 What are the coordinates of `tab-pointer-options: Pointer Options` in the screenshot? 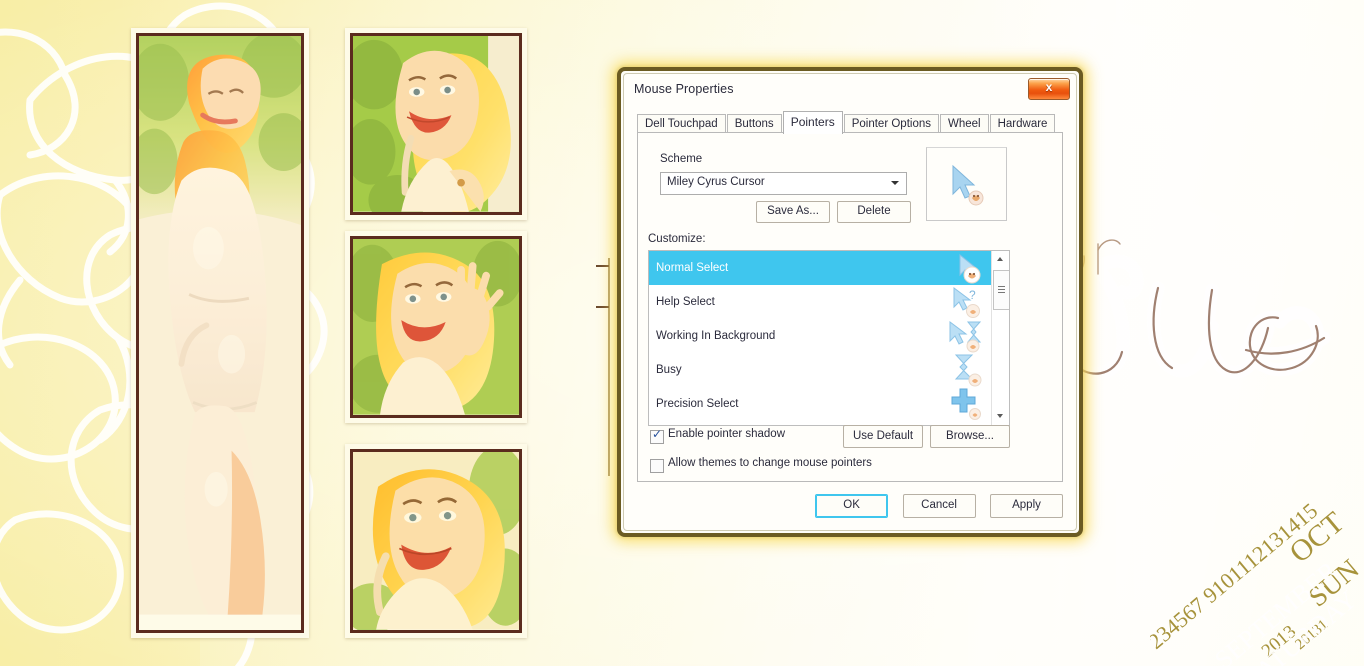 It's located at (891, 123).